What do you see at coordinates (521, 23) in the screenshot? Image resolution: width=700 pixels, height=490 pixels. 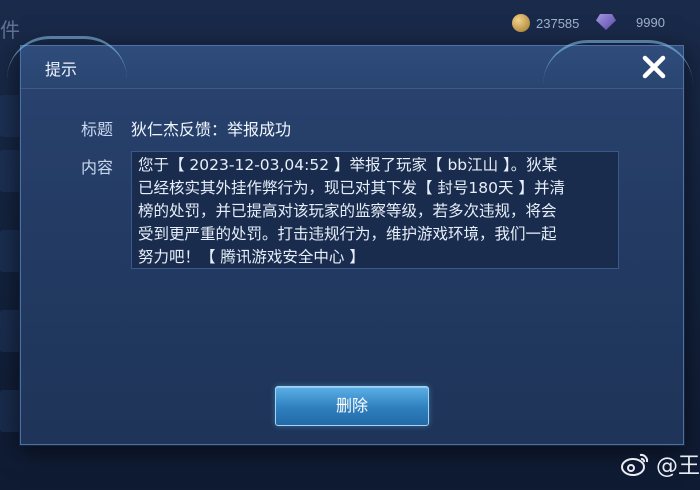 I see `gold-coin-icon` at bounding box center [521, 23].